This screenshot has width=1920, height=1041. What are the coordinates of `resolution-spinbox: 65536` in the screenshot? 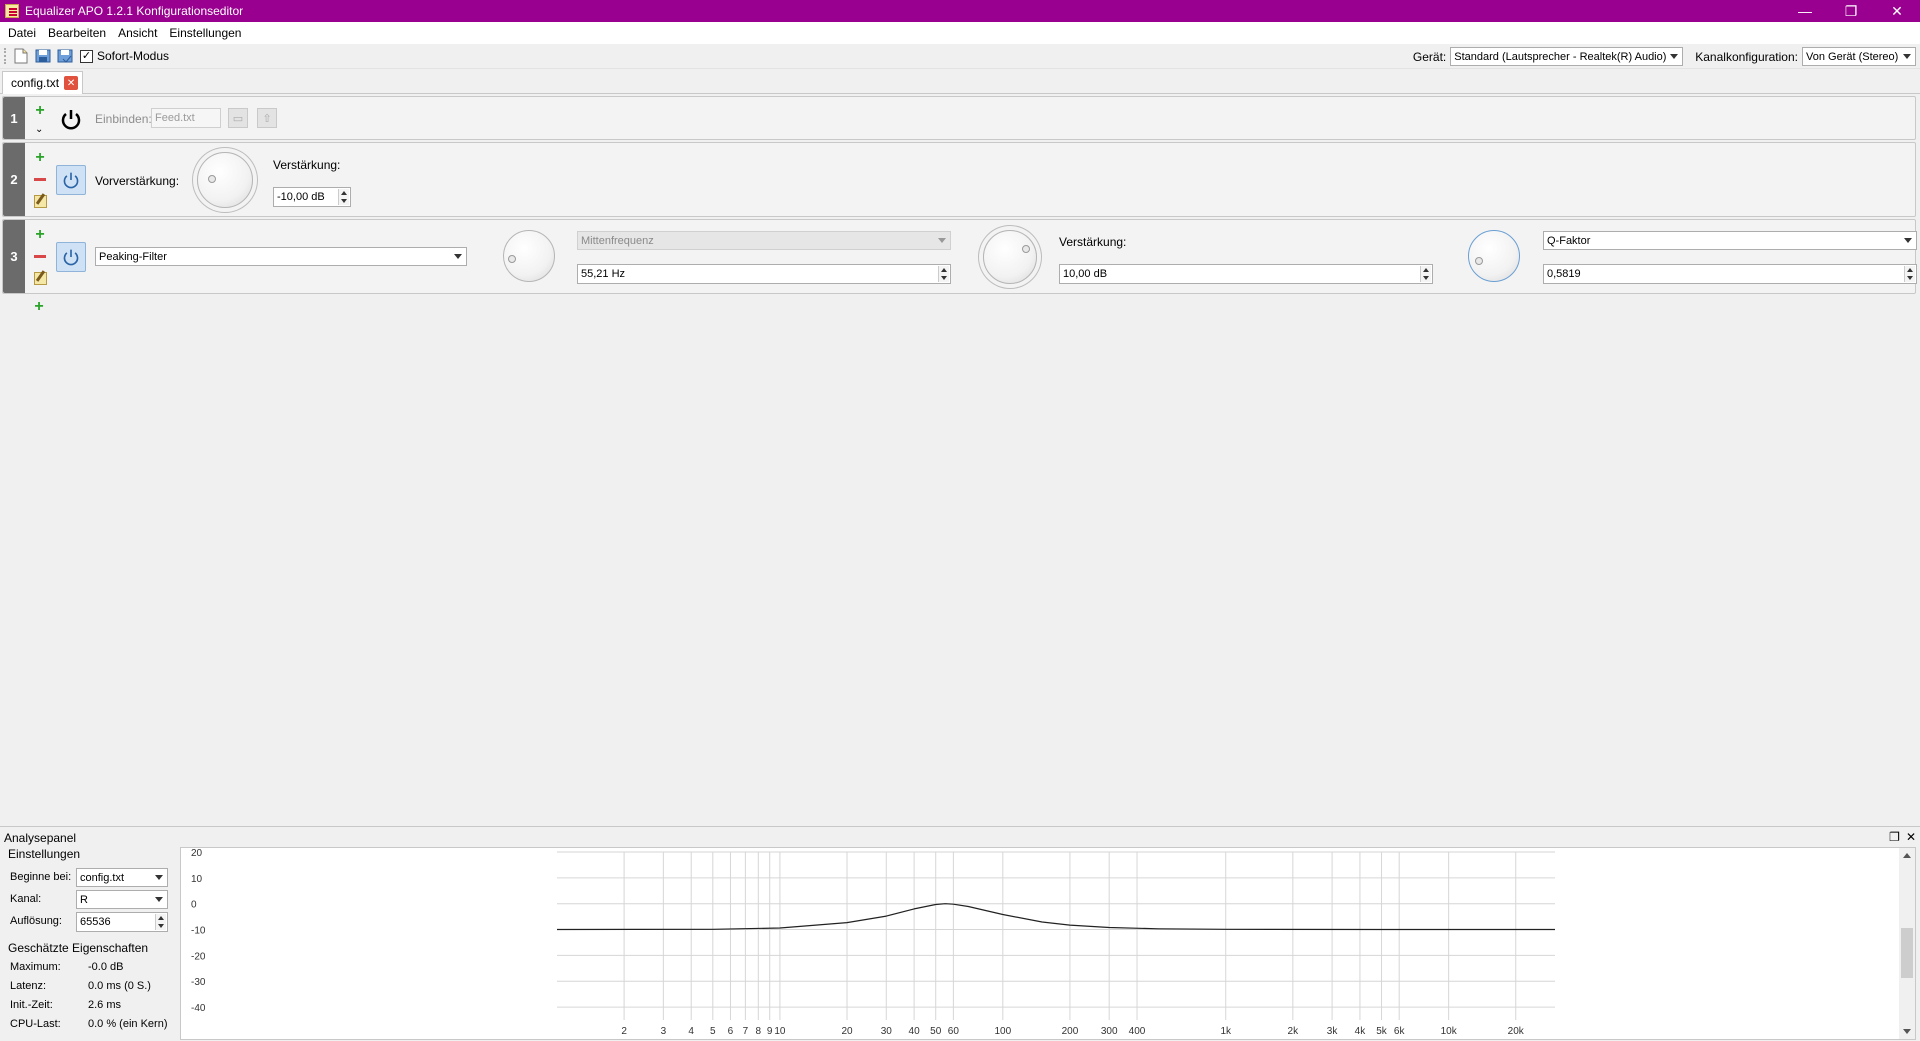 It's located at (122, 922).